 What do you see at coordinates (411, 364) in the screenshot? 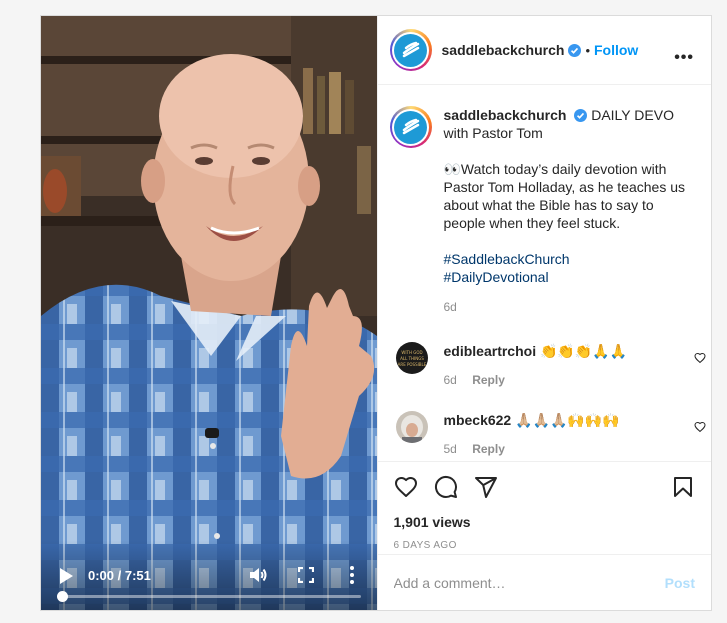
I see `svg-text: ARE POSSIBLE` at bounding box center [411, 364].